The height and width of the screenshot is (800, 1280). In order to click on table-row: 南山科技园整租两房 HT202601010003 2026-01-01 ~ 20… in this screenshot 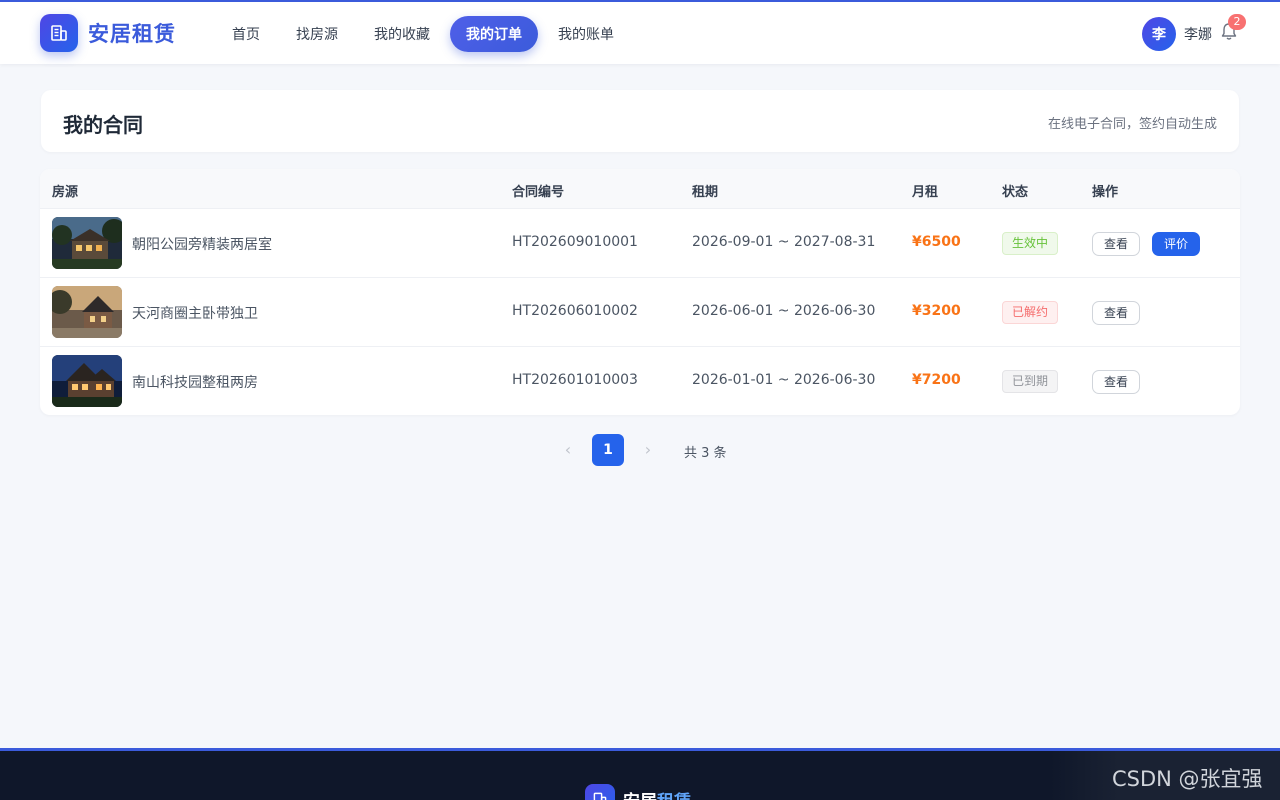, I will do `click(640, 381)`.